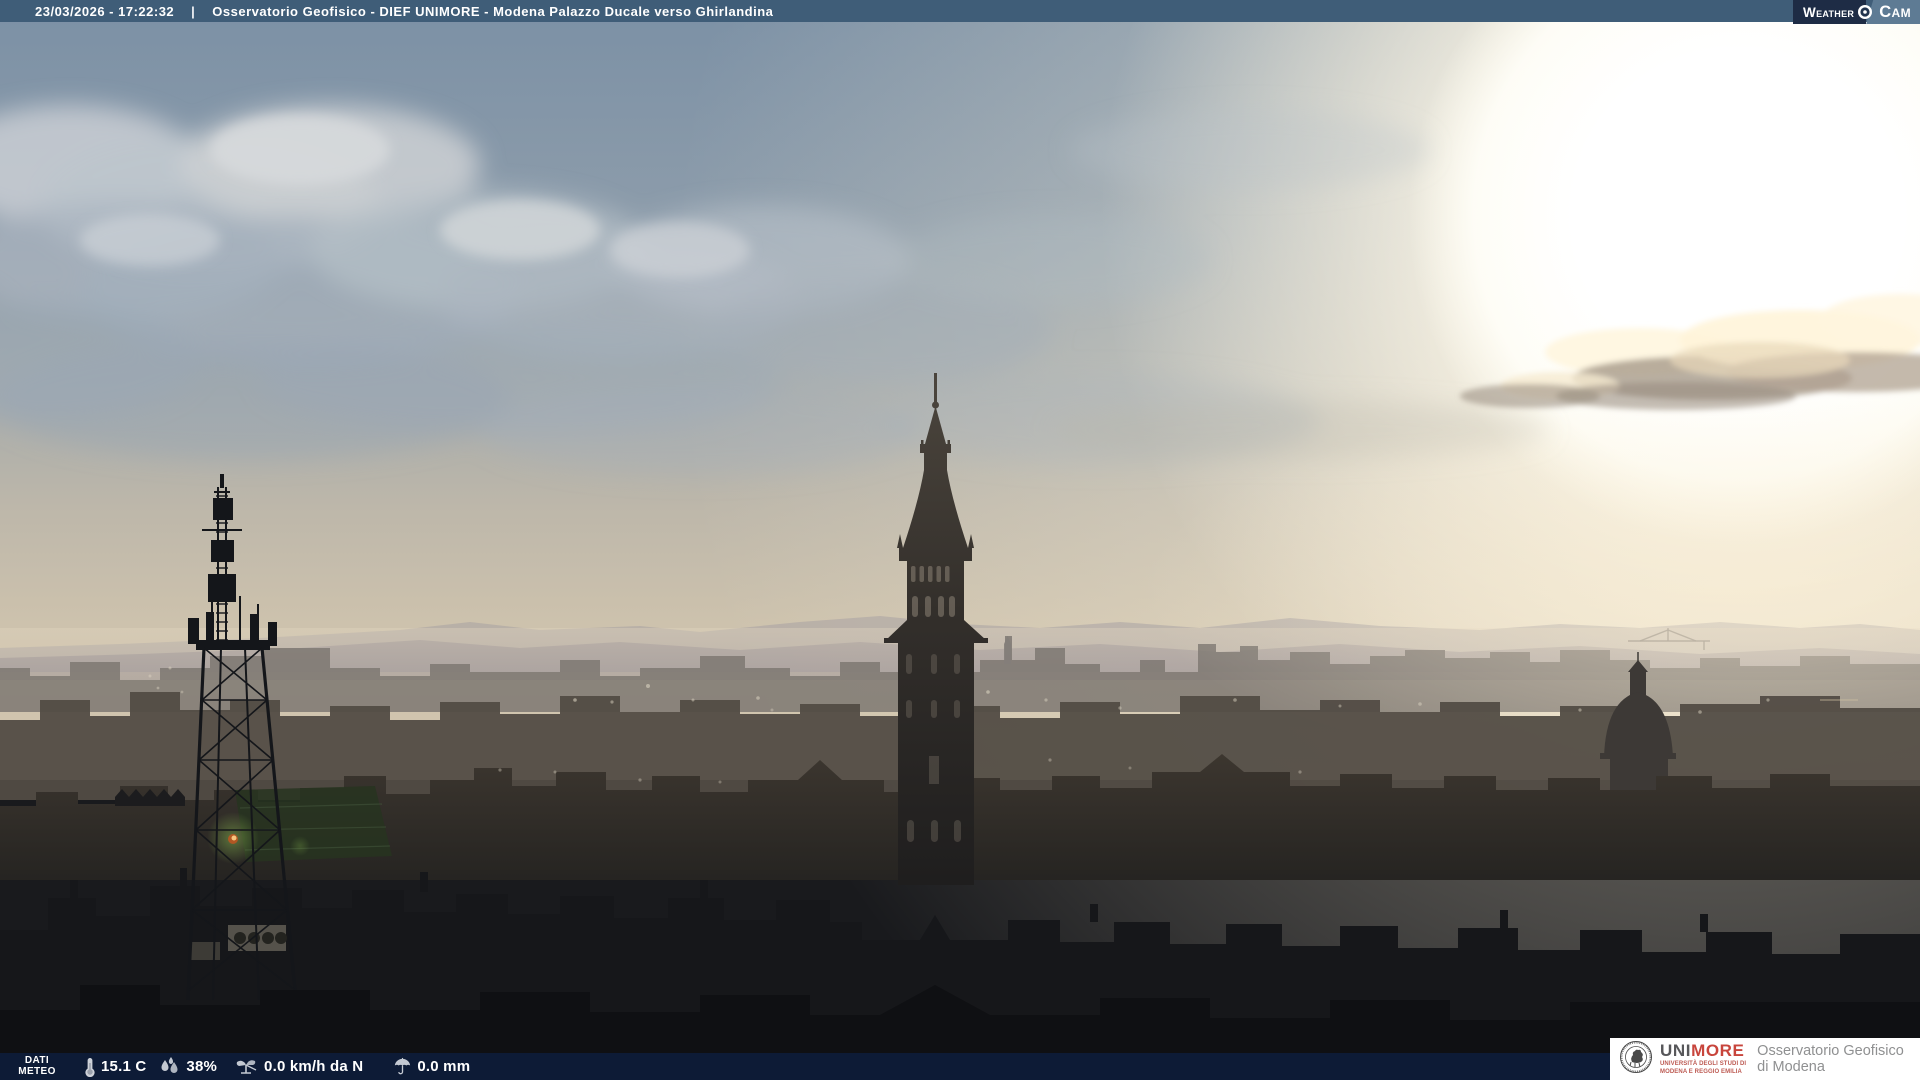 Image resolution: width=1920 pixels, height=1080 pixels. Describe the element at coordinates (1830, 1050) in the screenshot. I see `observatory-name-line1: Osservatorio Geofisico` at that location.